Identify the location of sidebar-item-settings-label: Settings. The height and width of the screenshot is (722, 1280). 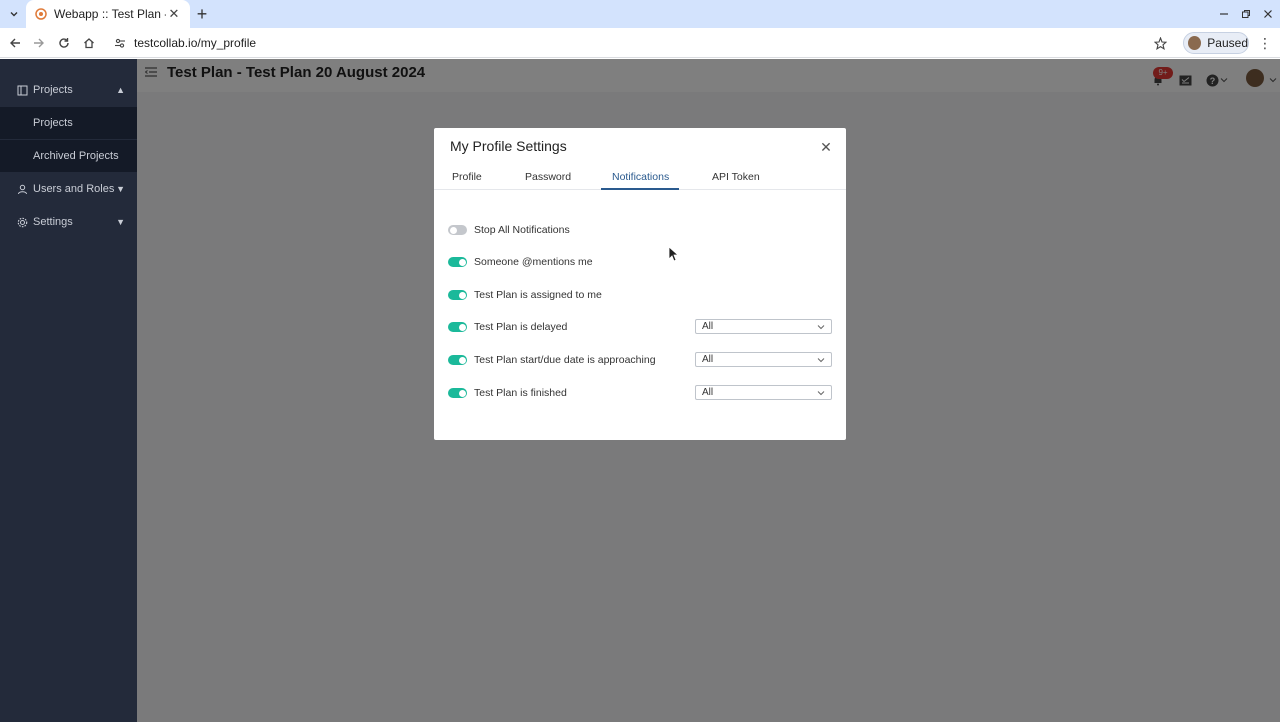
(53, 222).